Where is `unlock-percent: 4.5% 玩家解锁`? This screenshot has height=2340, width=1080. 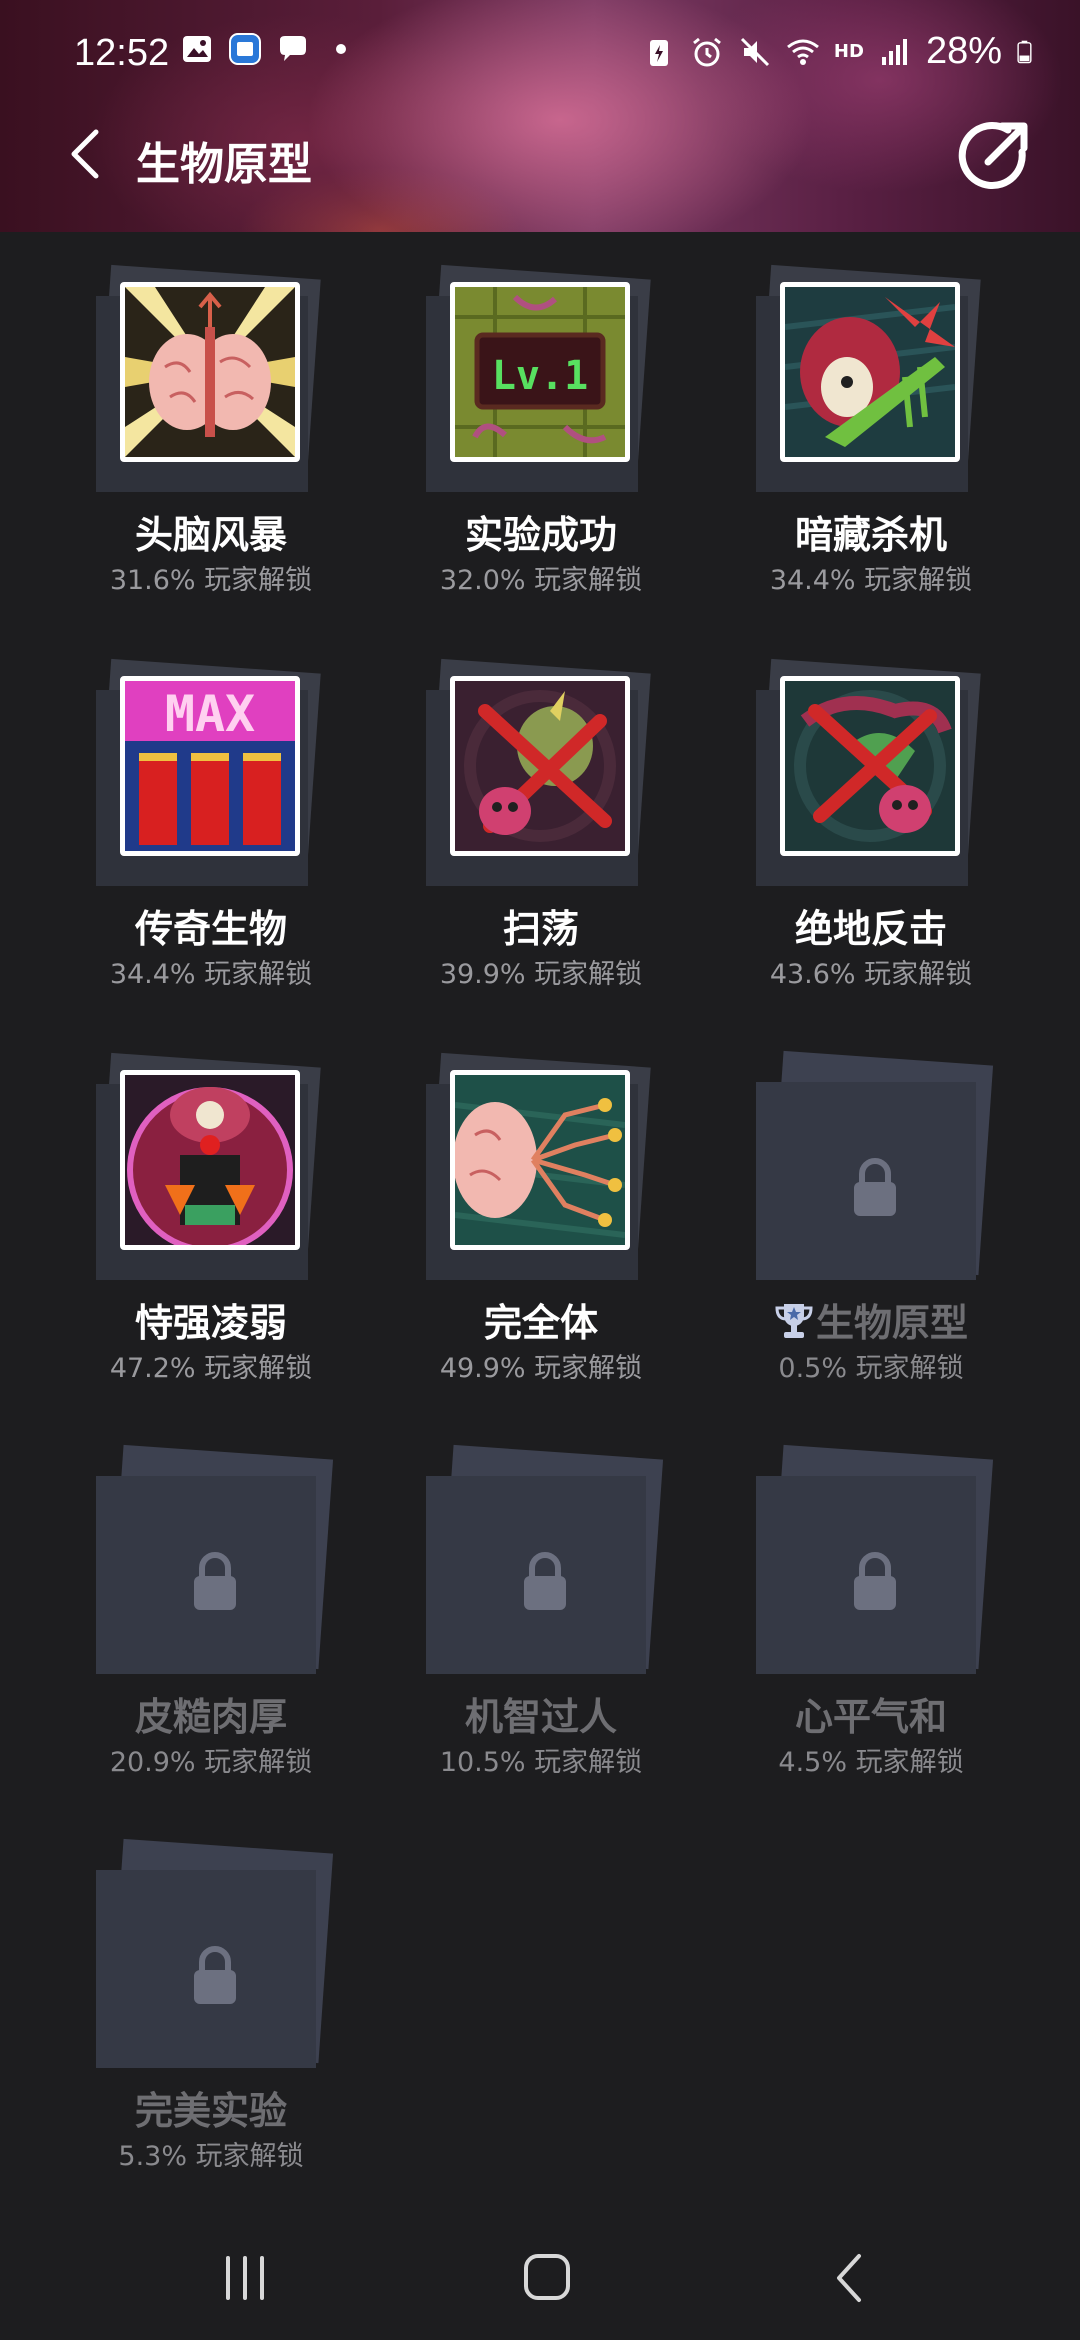 unlock-percent: 4.5% 玩家解锁 is located at coordinates (871, 1762).